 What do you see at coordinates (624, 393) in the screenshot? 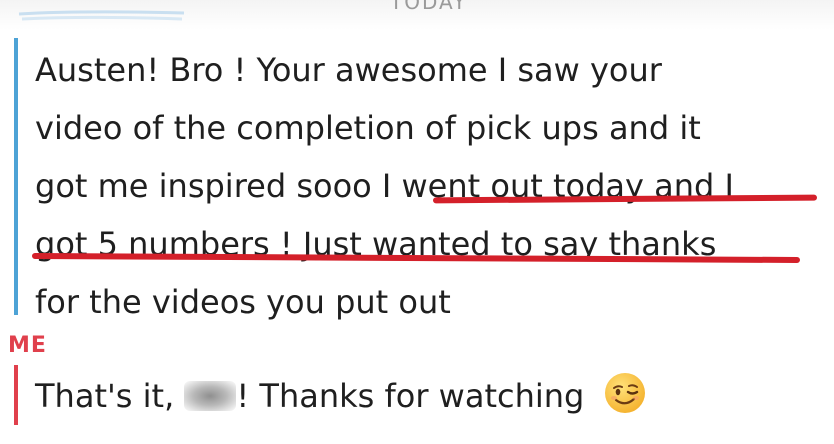
I see `winking-face-emoji-icon` at bounding box center [624, 393].